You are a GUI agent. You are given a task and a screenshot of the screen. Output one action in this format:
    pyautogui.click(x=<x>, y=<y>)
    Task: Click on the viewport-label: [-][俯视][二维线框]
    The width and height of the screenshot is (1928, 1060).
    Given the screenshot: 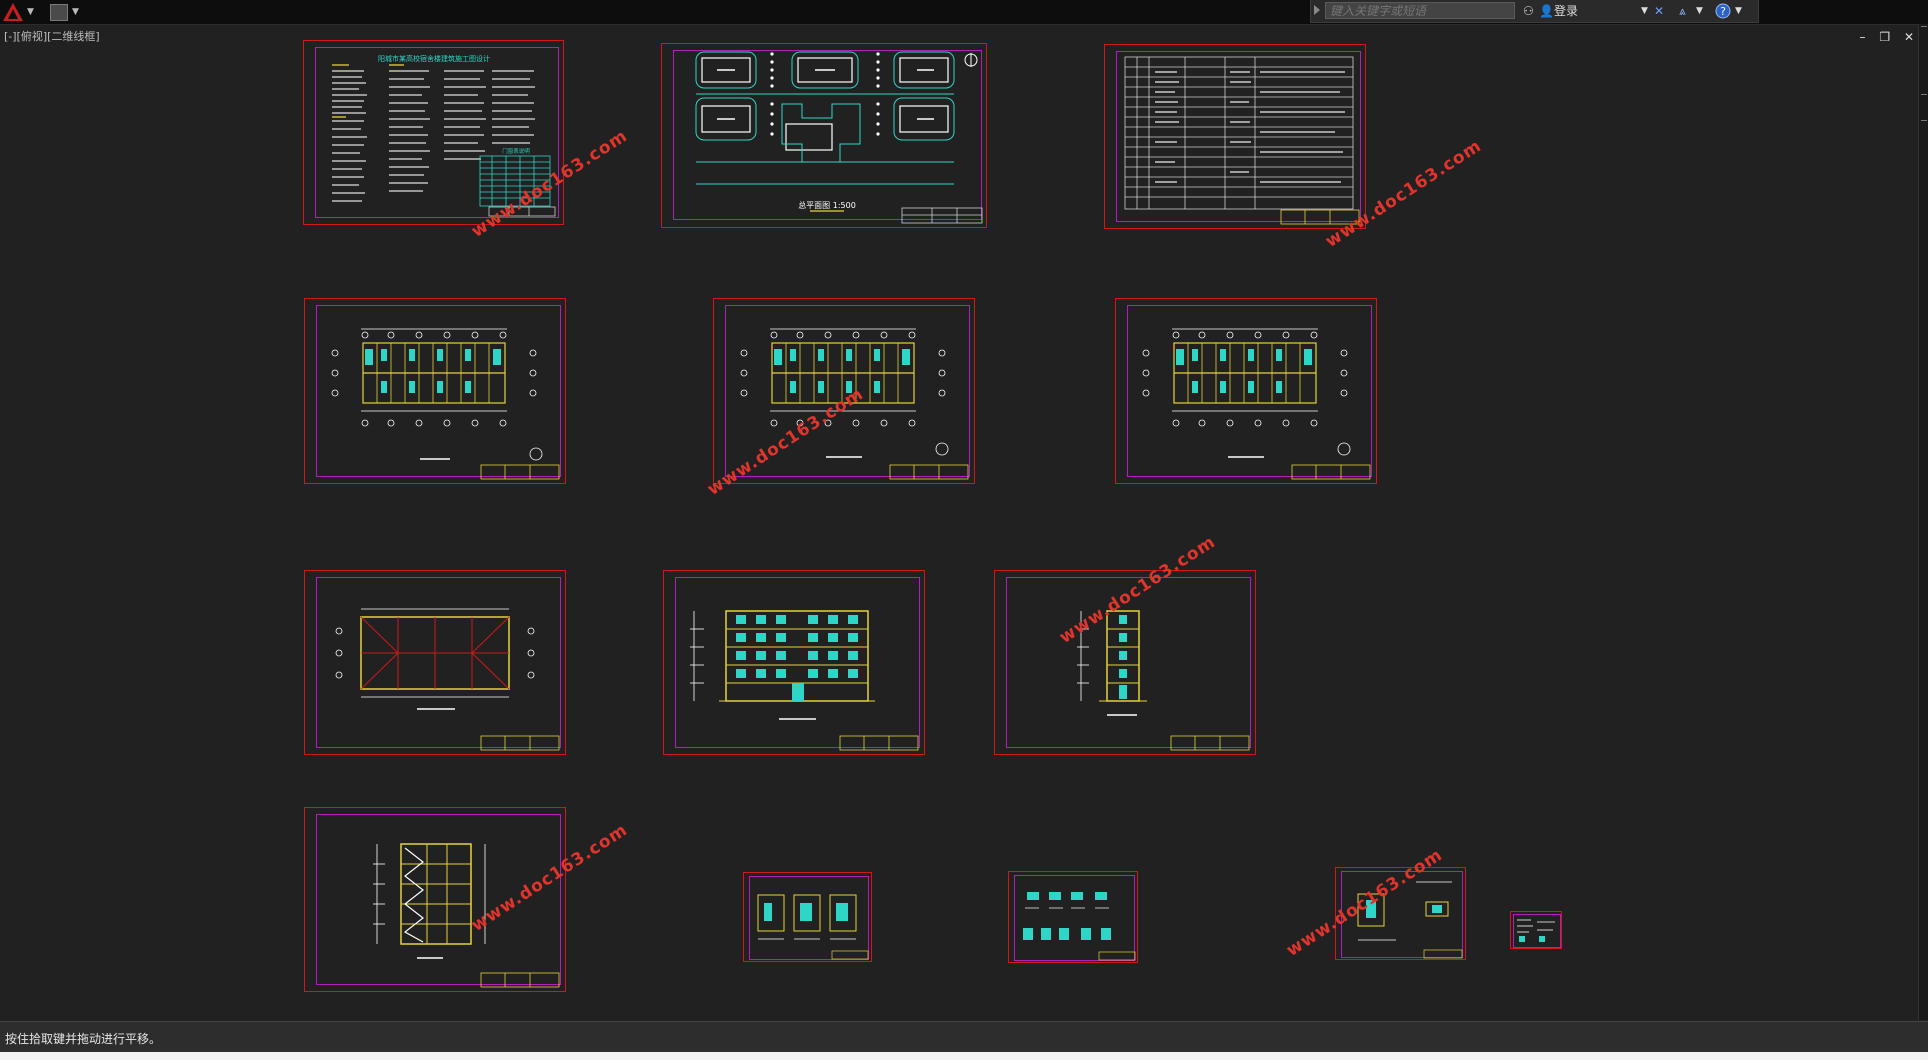 What is the action you would take?
    pyautogui.click(x=52, y=36)
    